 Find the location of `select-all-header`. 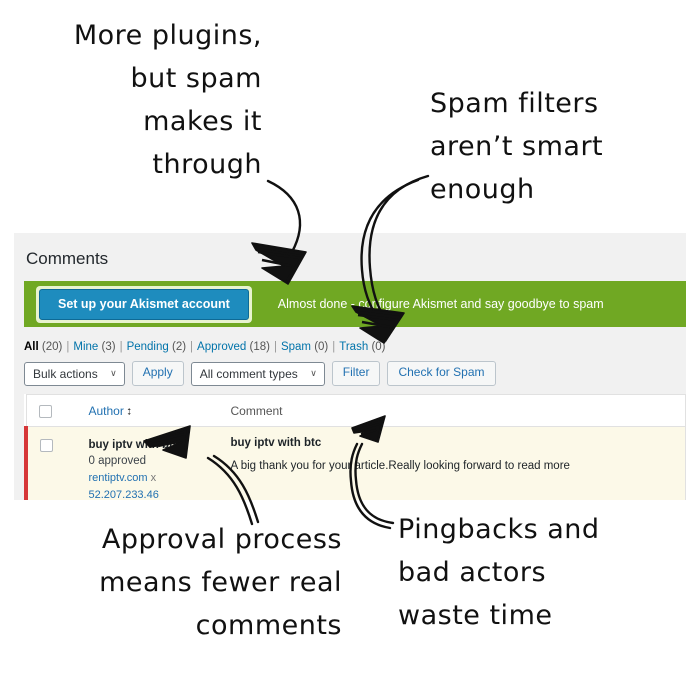

select-all-header is located at coordinates (52, 410).